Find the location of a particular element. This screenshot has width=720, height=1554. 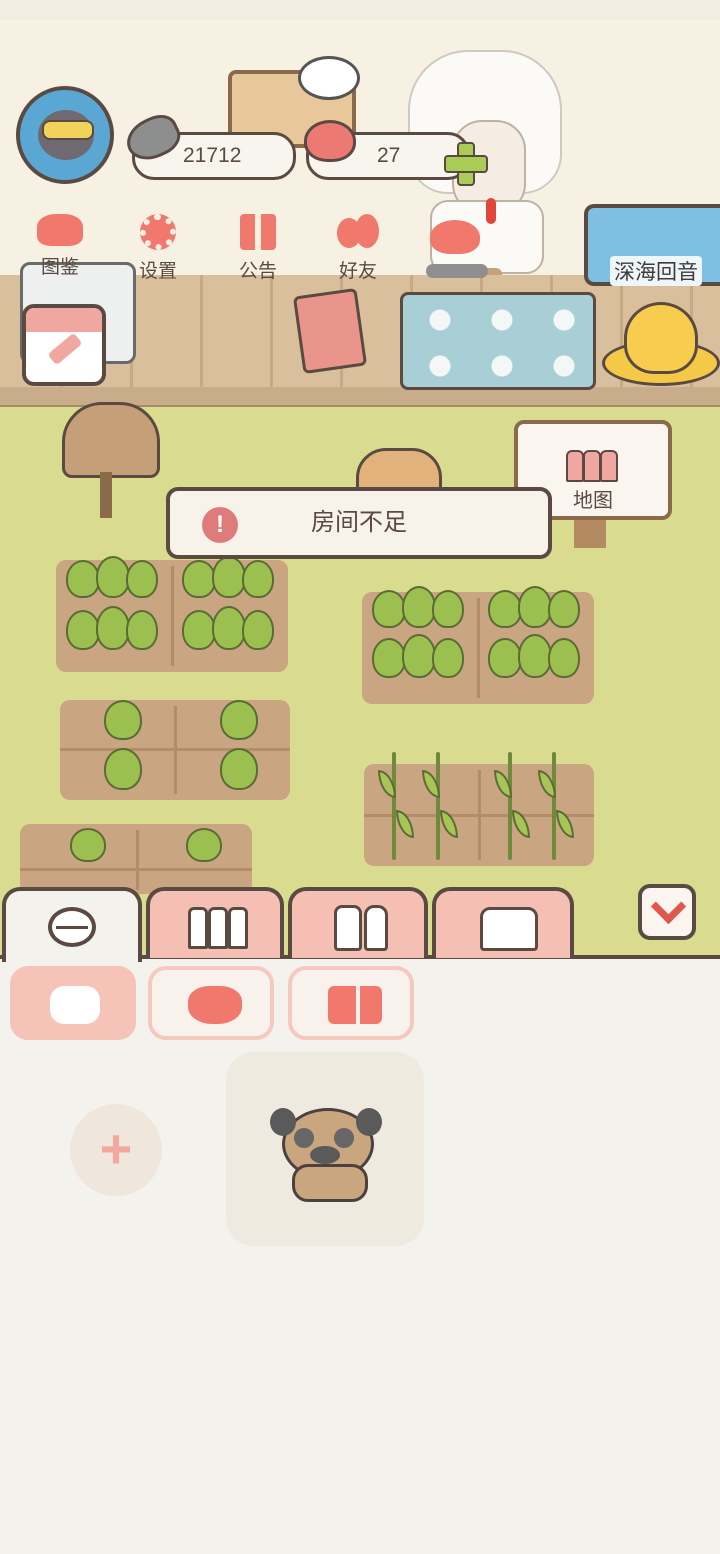

mail-heart-button is located at coordinates (460, 239).